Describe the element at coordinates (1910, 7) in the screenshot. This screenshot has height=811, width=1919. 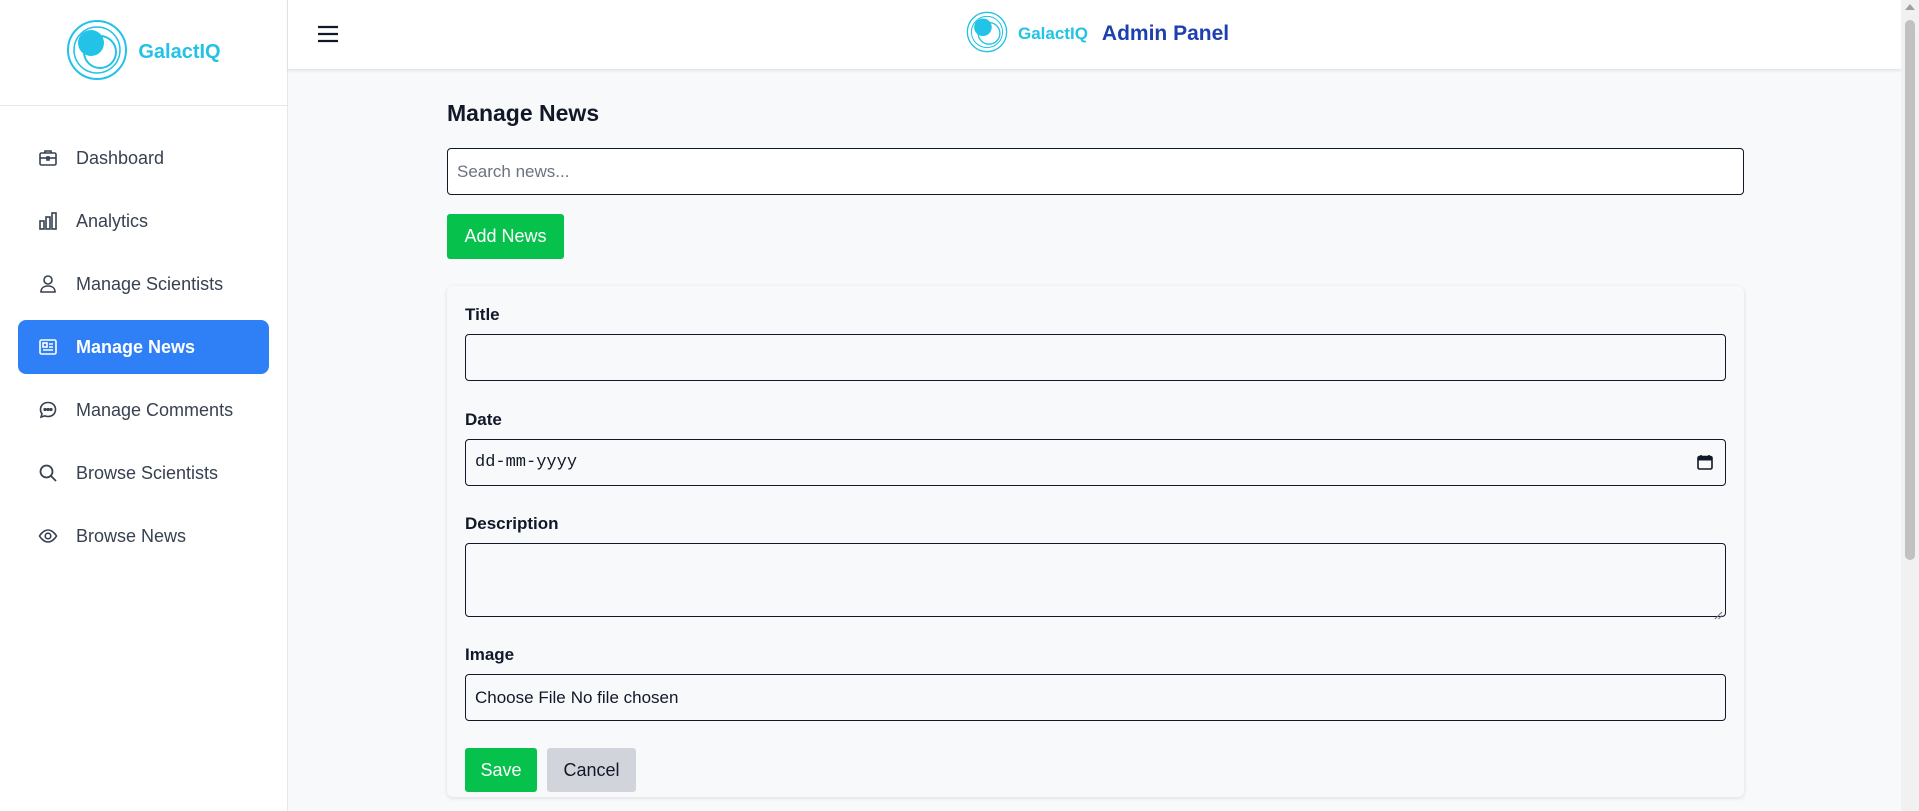
I see `scroll-up-arrow-icon` at that location.